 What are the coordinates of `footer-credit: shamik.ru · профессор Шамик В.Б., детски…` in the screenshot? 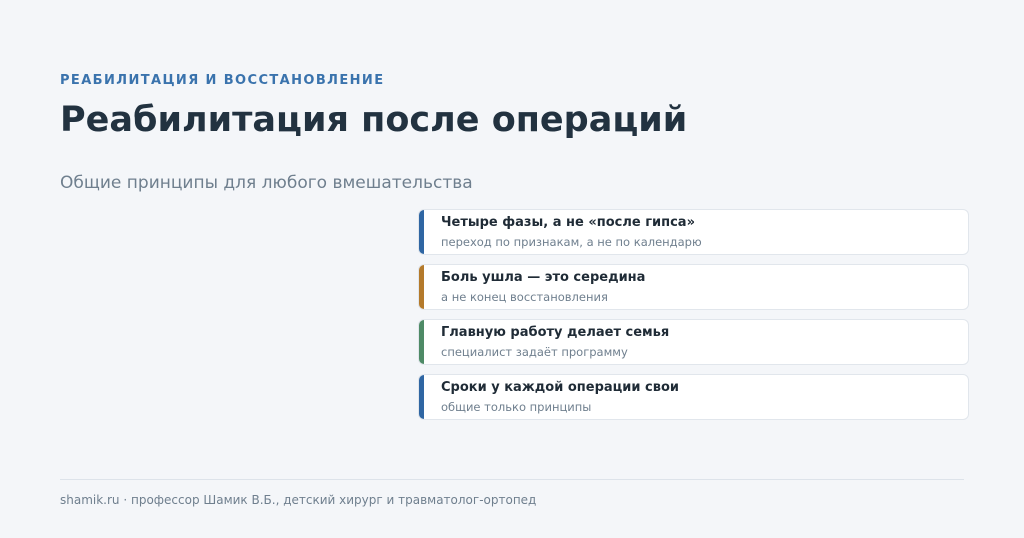 It's located at (298, 500).